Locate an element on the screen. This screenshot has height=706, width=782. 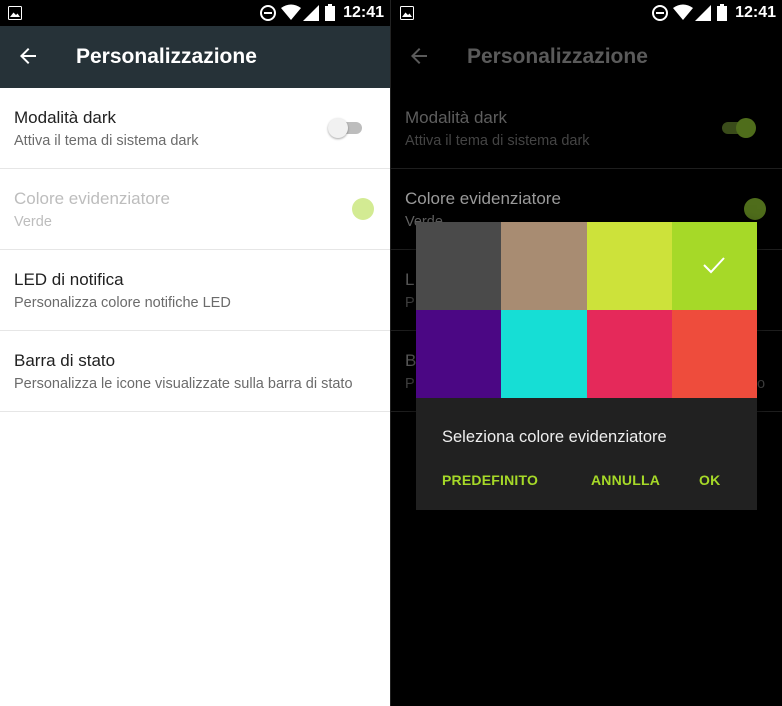
color-swatch-grid is located at coordinates (586, 310).